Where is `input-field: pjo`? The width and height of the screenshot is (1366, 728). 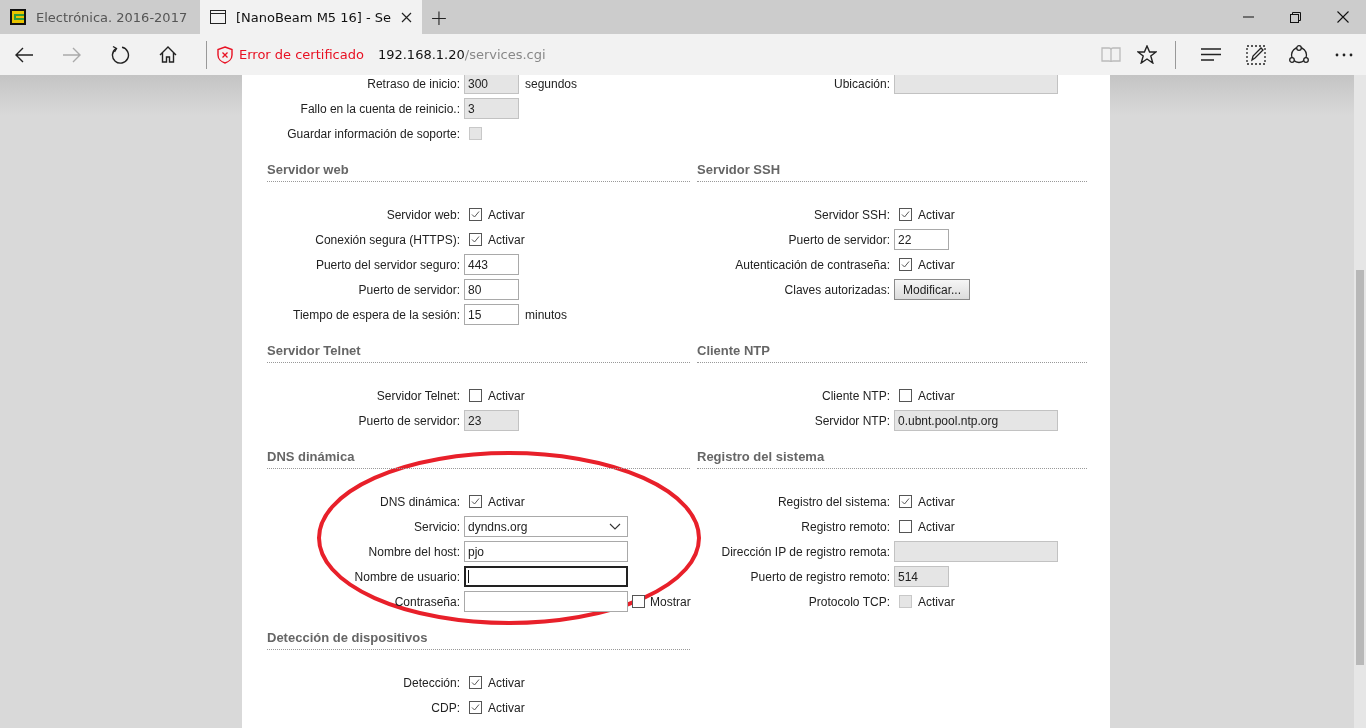
input-field: pjo is located at coordinates (546, 551).